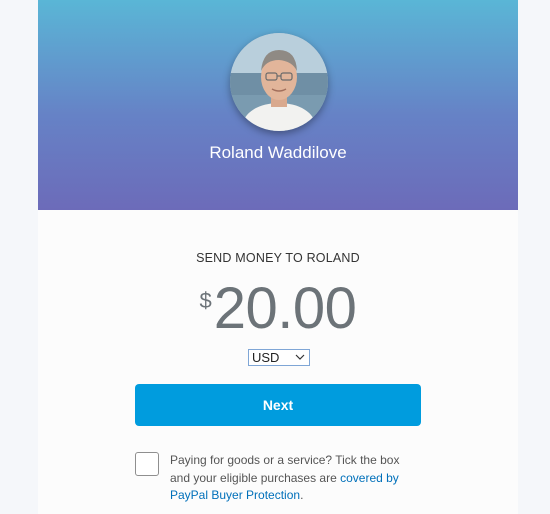 Image resolution: width=550 pixels, height=514 pixels. I want to click on amount-input: 20.00, so click(285, 309).